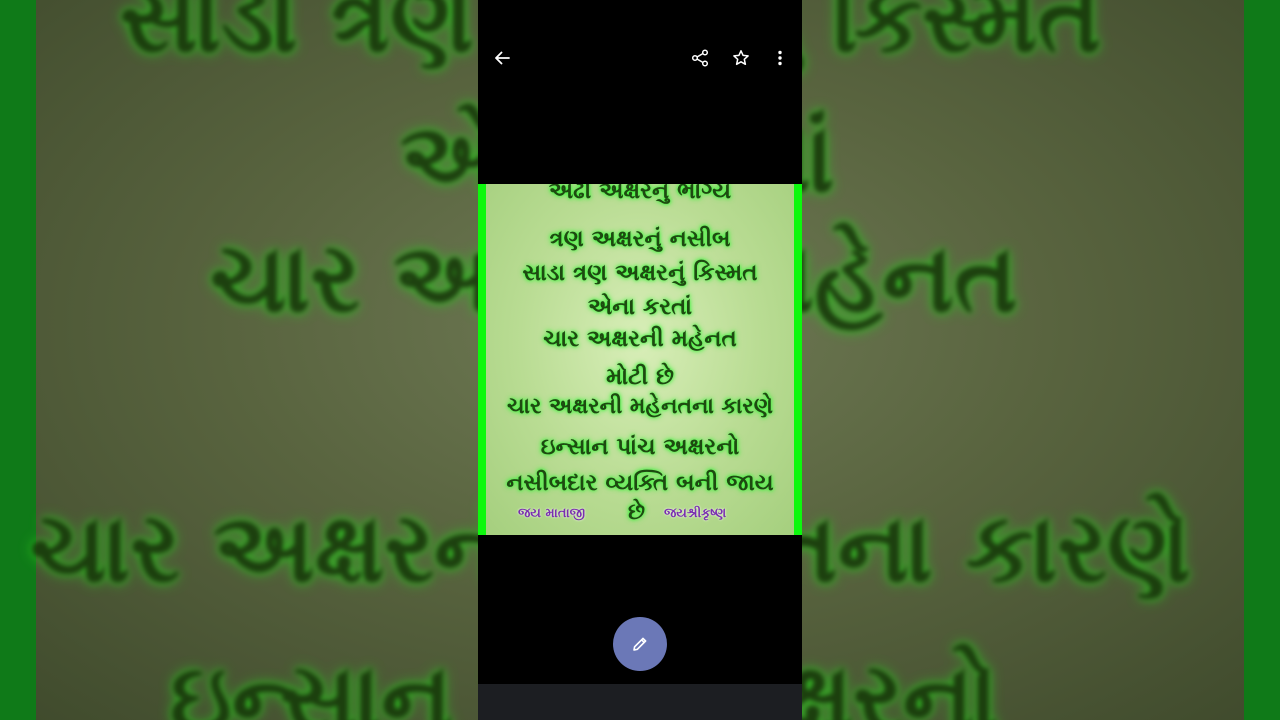  What do you see at coordinates (637, 512) in the screenshot?
I see `footer-verb: છે` at bounding box center [637, 512].